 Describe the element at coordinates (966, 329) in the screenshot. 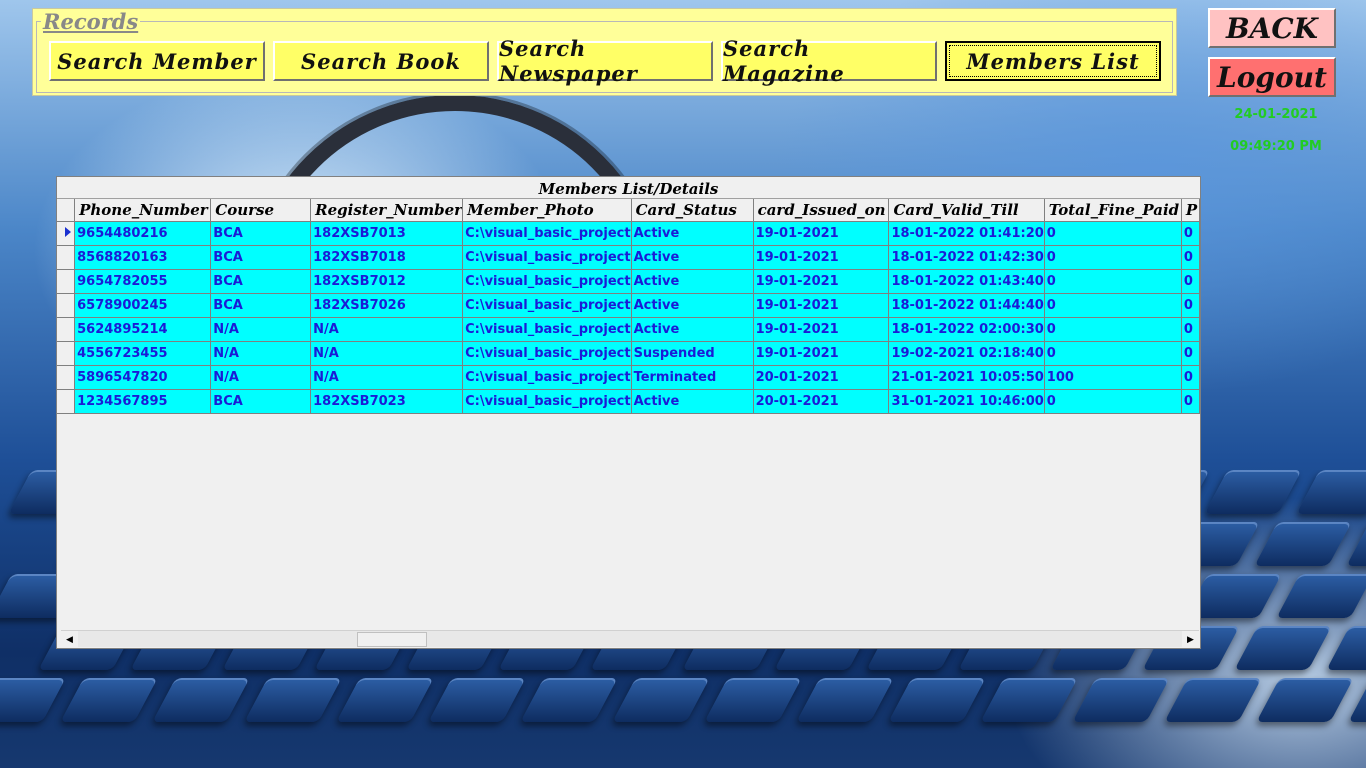

I see `table-cell: 18-01-2022 02:00:30` at that location.